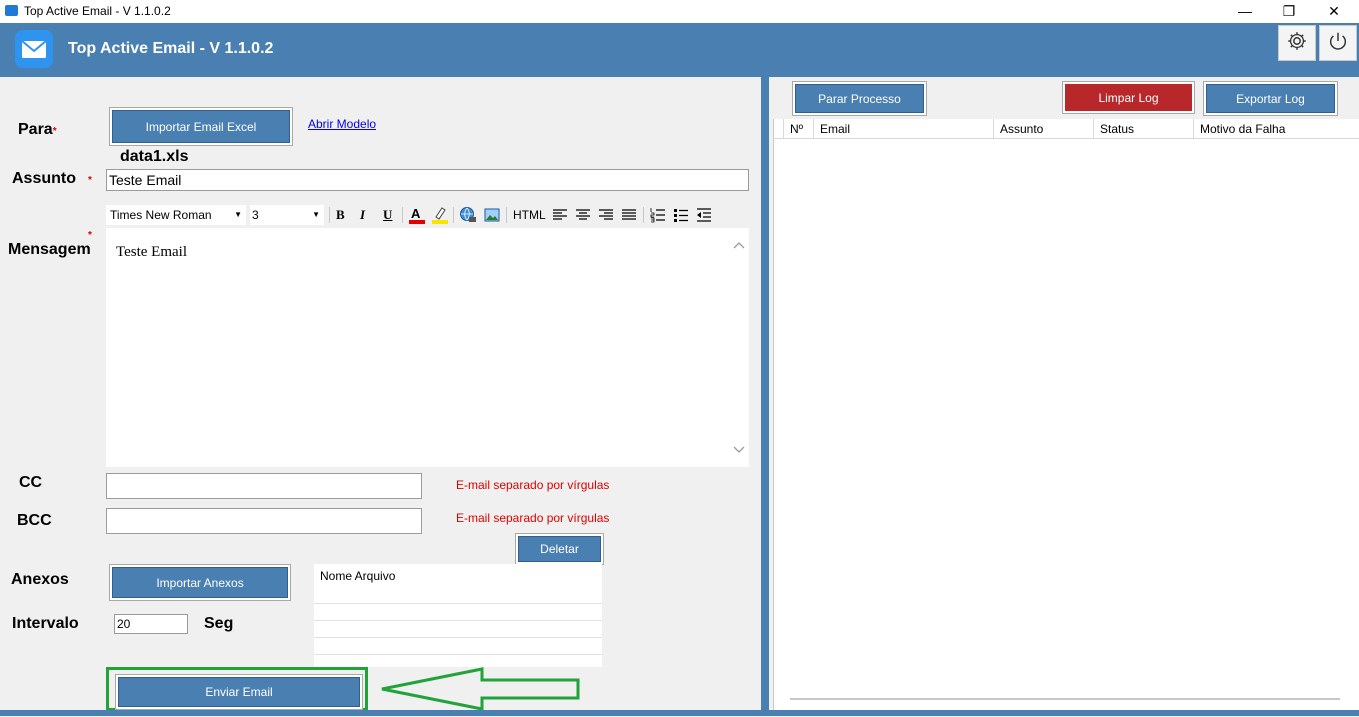 This screenshot has height=717, width=1359. I want to click on message-label: Mensagem *, so click(50, 244).